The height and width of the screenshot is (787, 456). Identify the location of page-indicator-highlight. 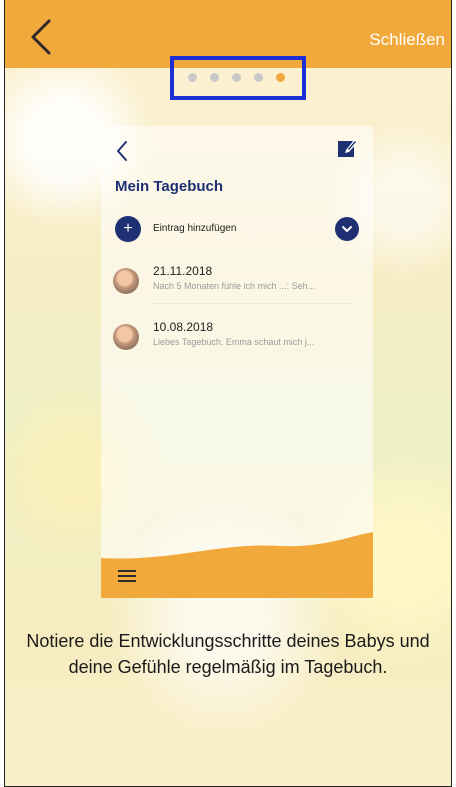
(238, 78).